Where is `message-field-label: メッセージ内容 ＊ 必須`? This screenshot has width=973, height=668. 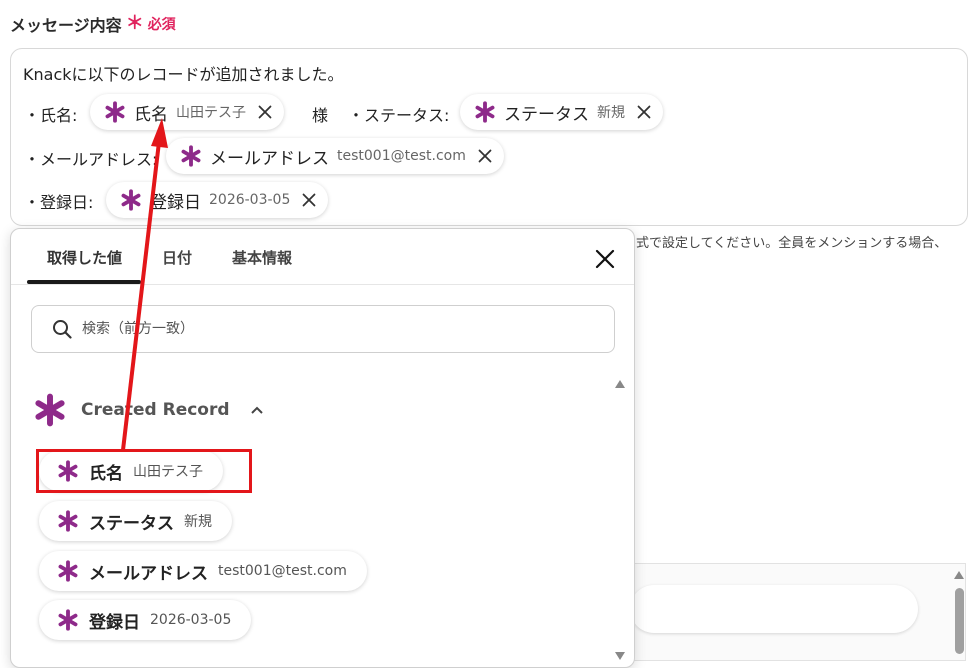
message-field-label: メッセージ内容 ＊ 必須 is located at coordinates (93, 24).